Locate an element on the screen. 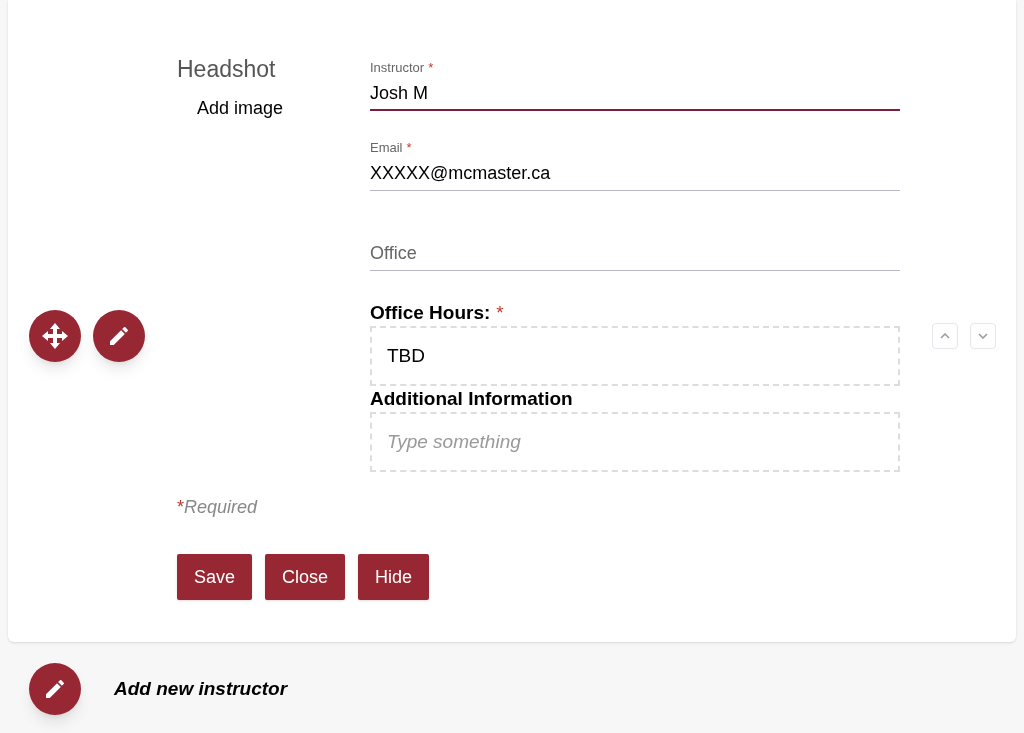 This screenshot has width=1024, height=733. action-button: Close is located at coordinates (305, 577).